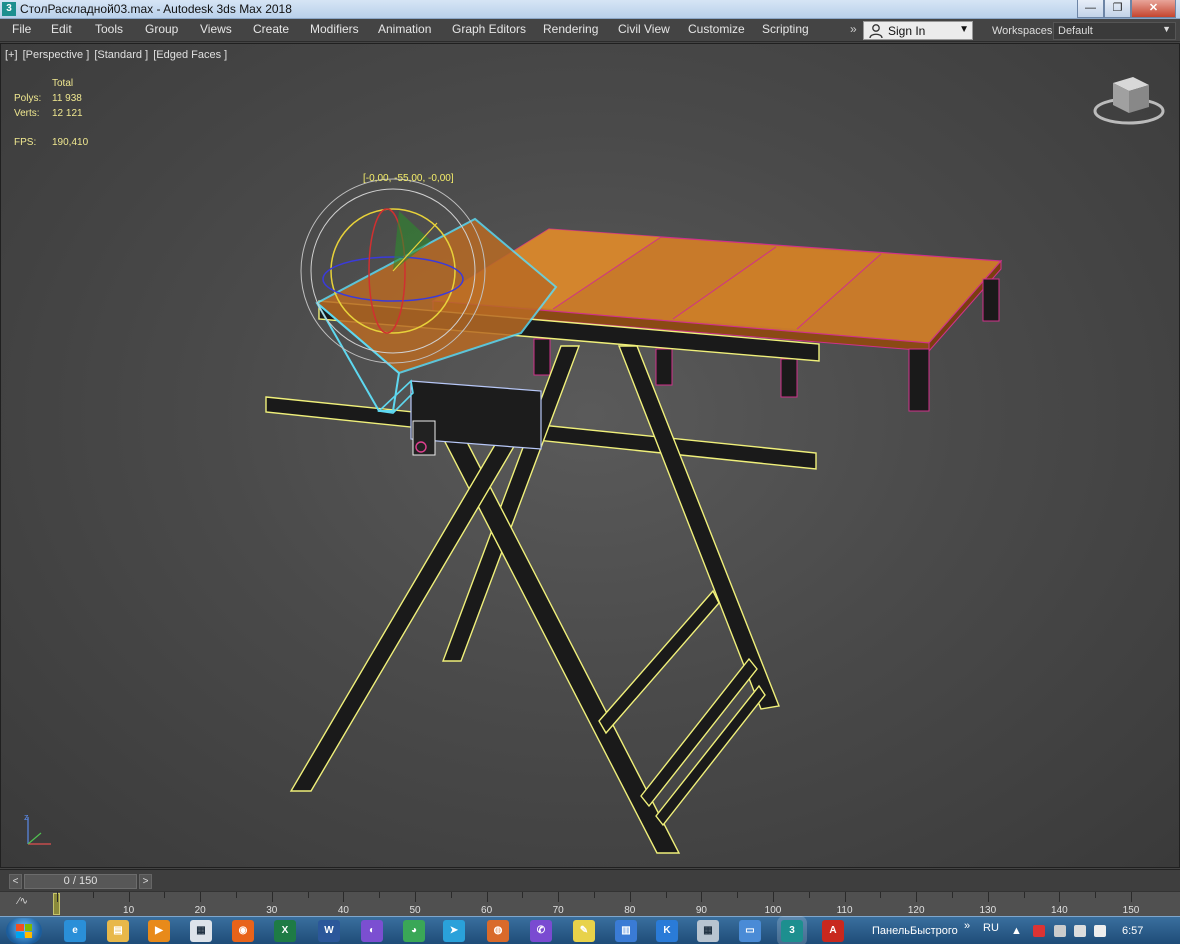 The width and height of the screenshot is (1180, 944). What do you see at coordinates (1090, 9) in the screenshot?
I see `minimize-button: —` at bounding box center [1090, 9].